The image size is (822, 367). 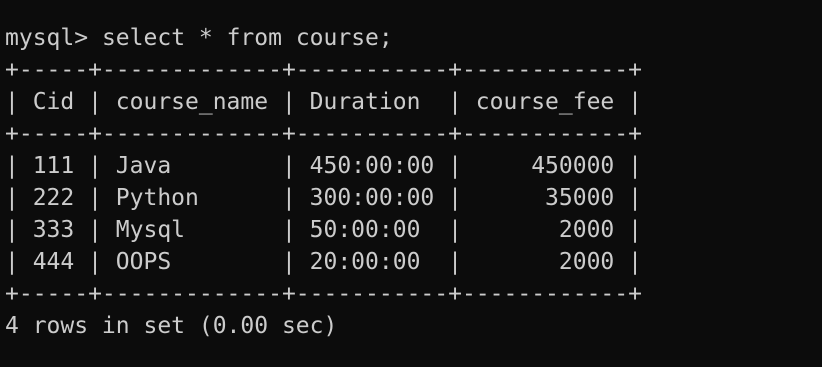 I want to click on table-row: | 222 | Python | 300:00:00 | 35000 |, so click(x=323, y=198).